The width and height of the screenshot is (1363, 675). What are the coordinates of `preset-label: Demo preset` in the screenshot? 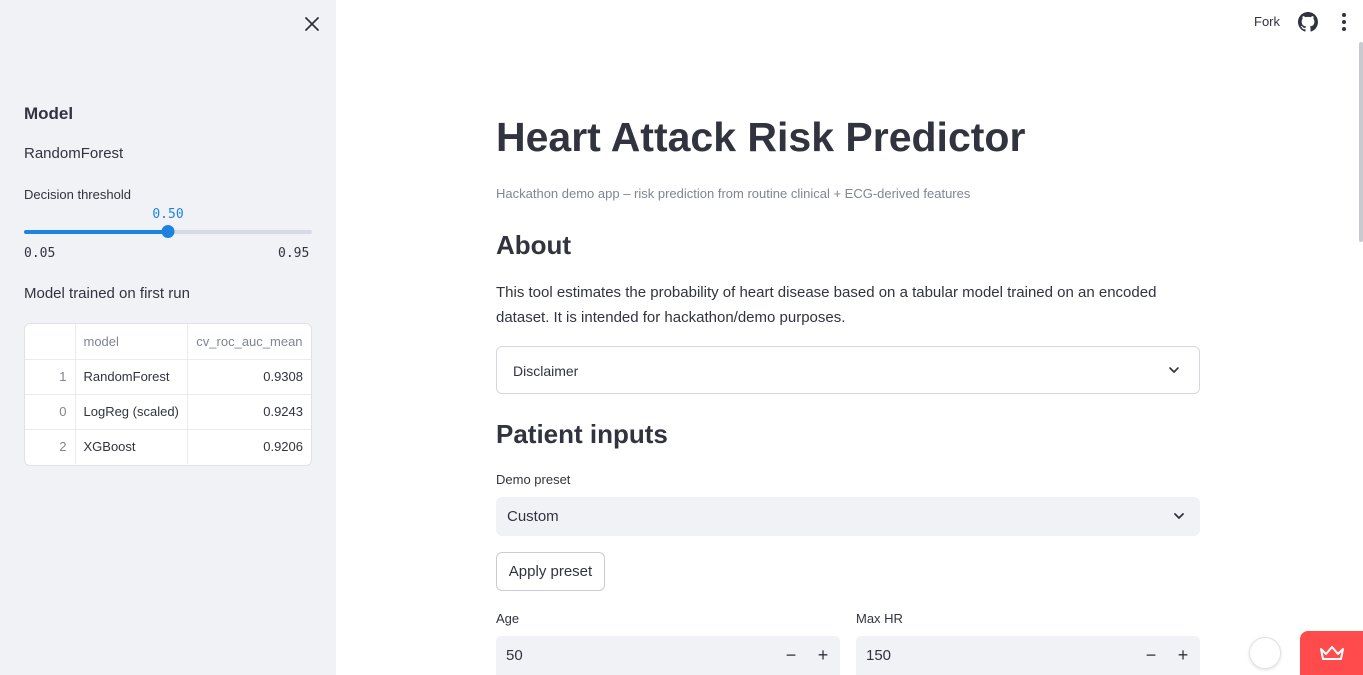 It's located at (533, 479).